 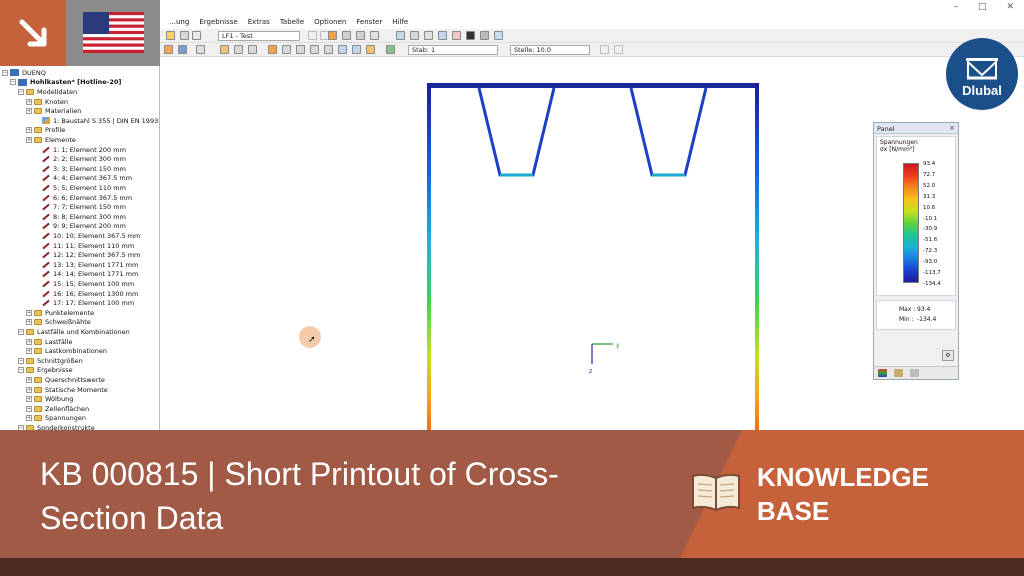 I want to click on tree-item: 1: Baustahl S 355 | DIN EN 1993-1-1:2, so click(x=96, y=121).